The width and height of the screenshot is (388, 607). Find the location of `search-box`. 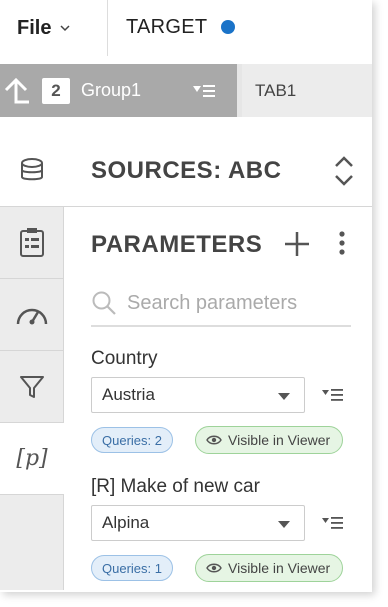

search-box is located at coordinates (221, 307).